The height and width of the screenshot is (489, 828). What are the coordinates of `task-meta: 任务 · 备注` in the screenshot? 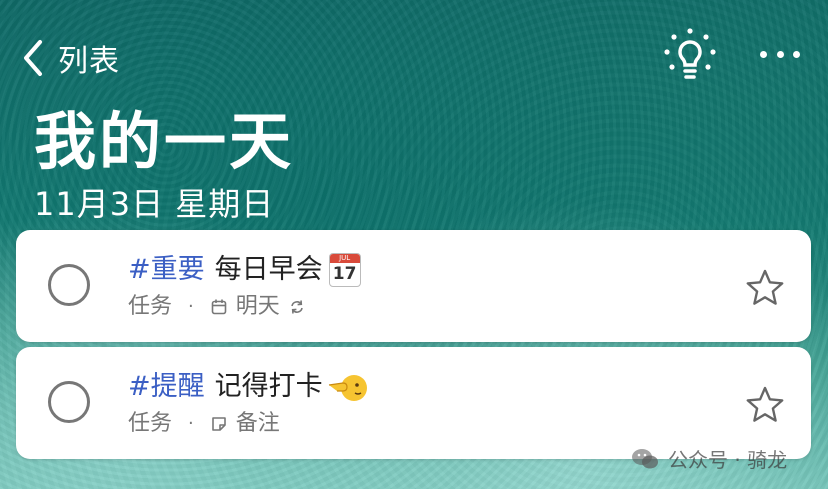 It's located at (204, 424).